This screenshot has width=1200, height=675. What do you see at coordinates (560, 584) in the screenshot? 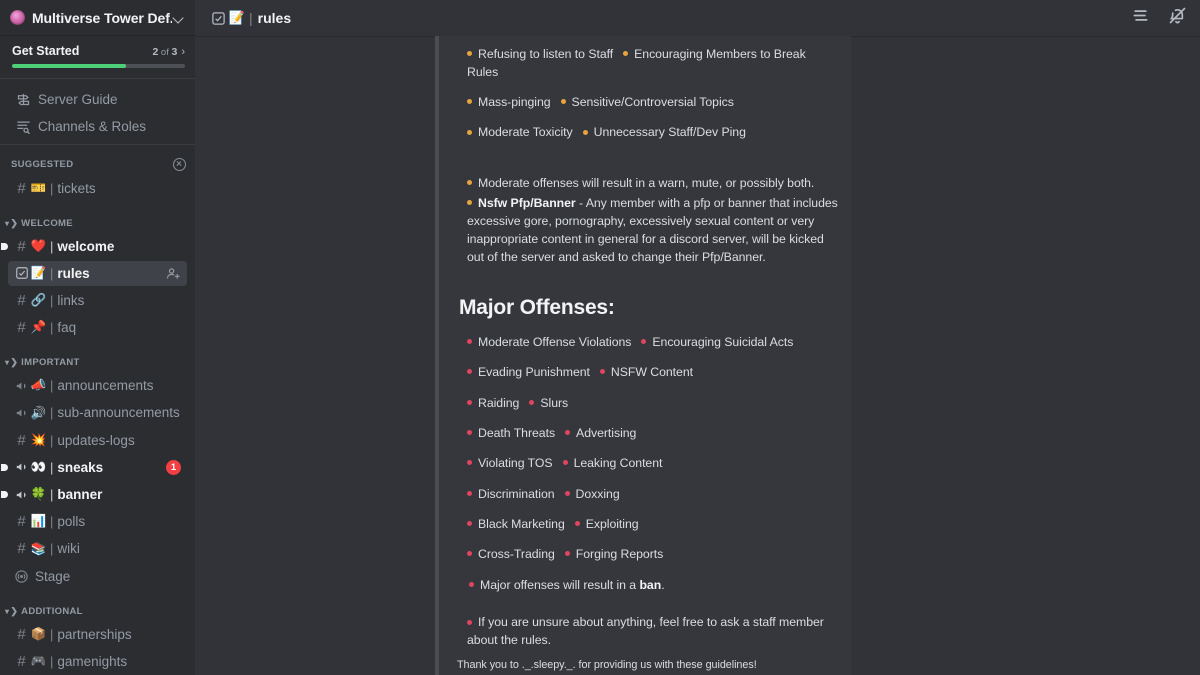
I see `major-result-pre: Major offenses will result in a` at bounding box center [560, 584].